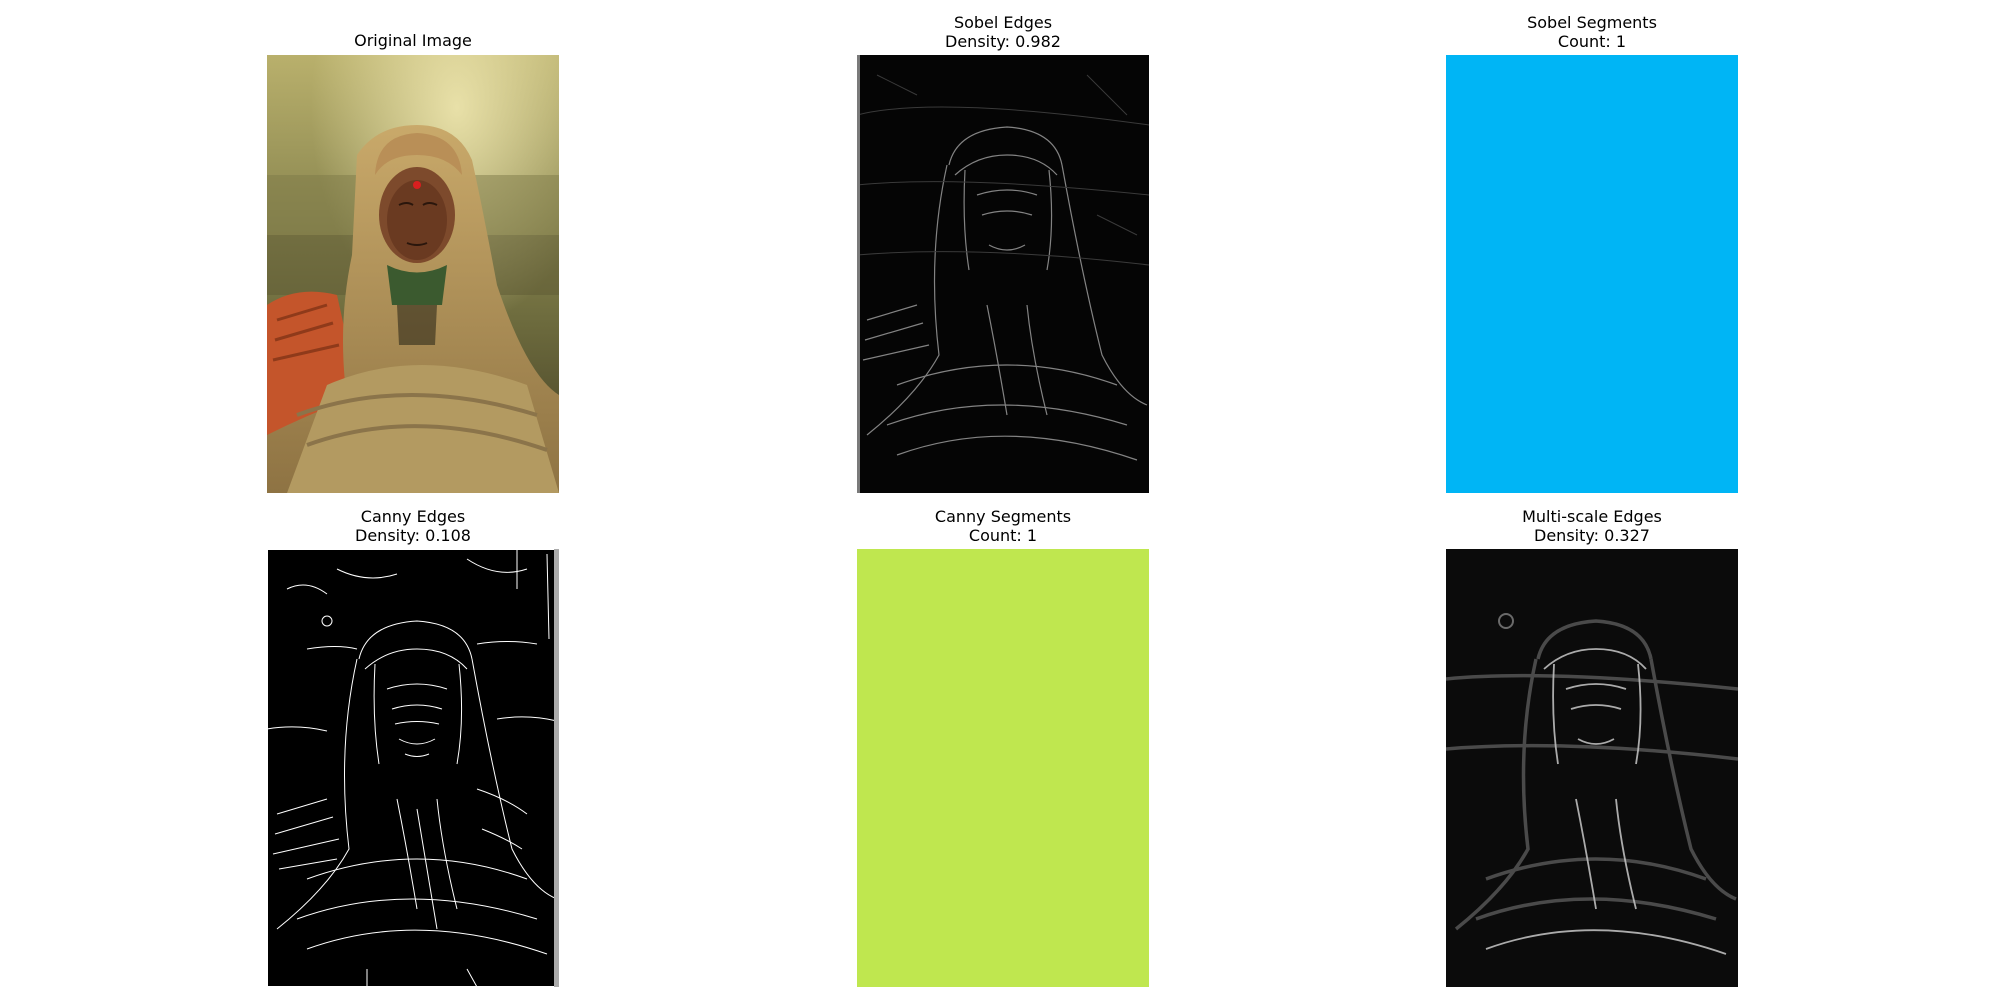 The width and height of the screenshot is (2000, 1000). Describe the element at coordinates (1592, 516) in the screenshot. I see `panel-title-line1: Multi-scale Edges` at that location.